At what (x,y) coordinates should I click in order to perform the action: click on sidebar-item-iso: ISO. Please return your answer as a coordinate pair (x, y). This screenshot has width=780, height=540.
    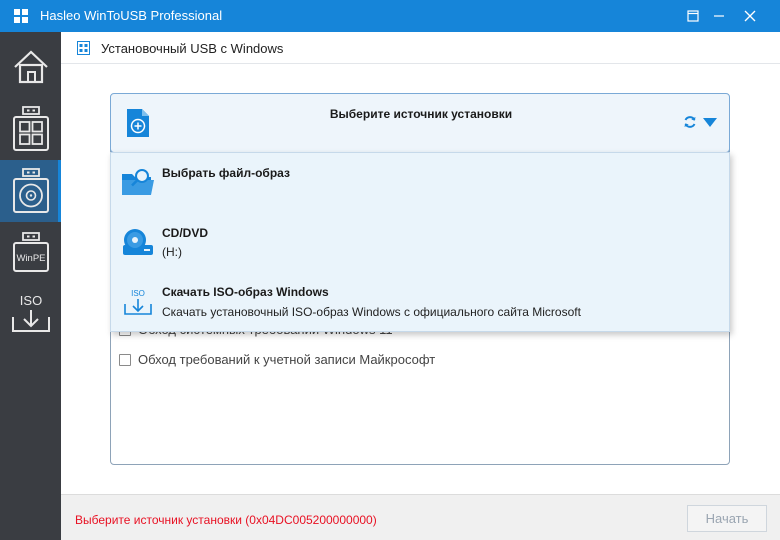
    Looking at the image, I should click on (30, 315).